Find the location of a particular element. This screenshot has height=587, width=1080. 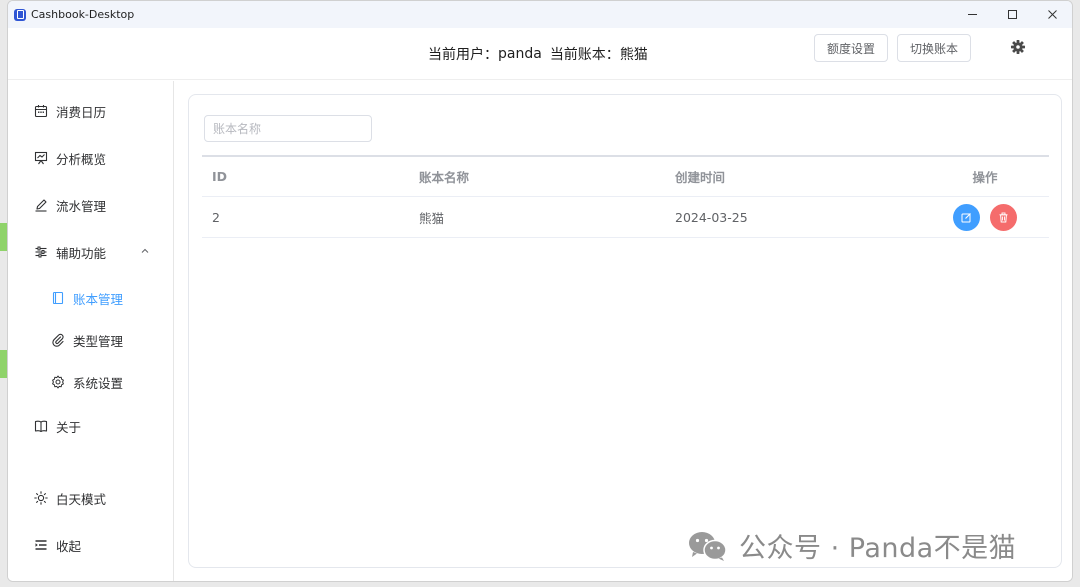

sidebar-item-analysis-overview: 分析概览 is located at coordinates (90, 158).